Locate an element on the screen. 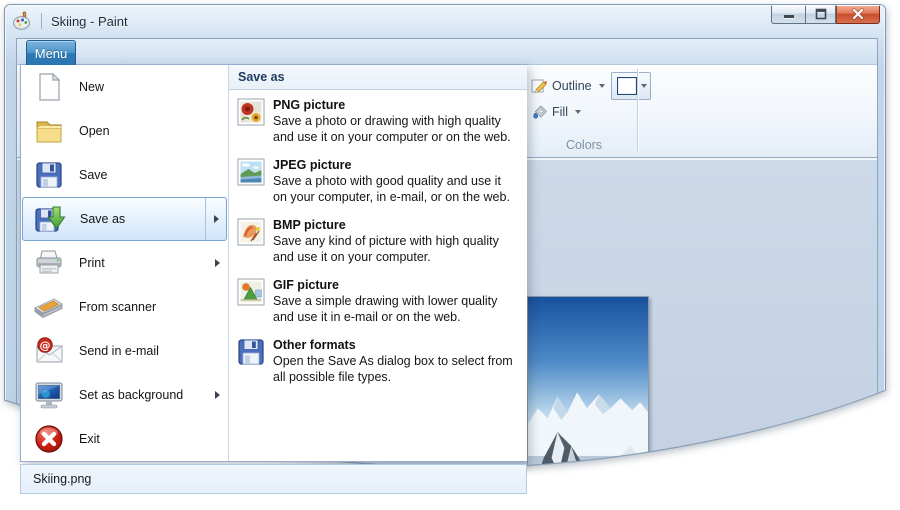  maximize-button is located at coordinates (820, 14).